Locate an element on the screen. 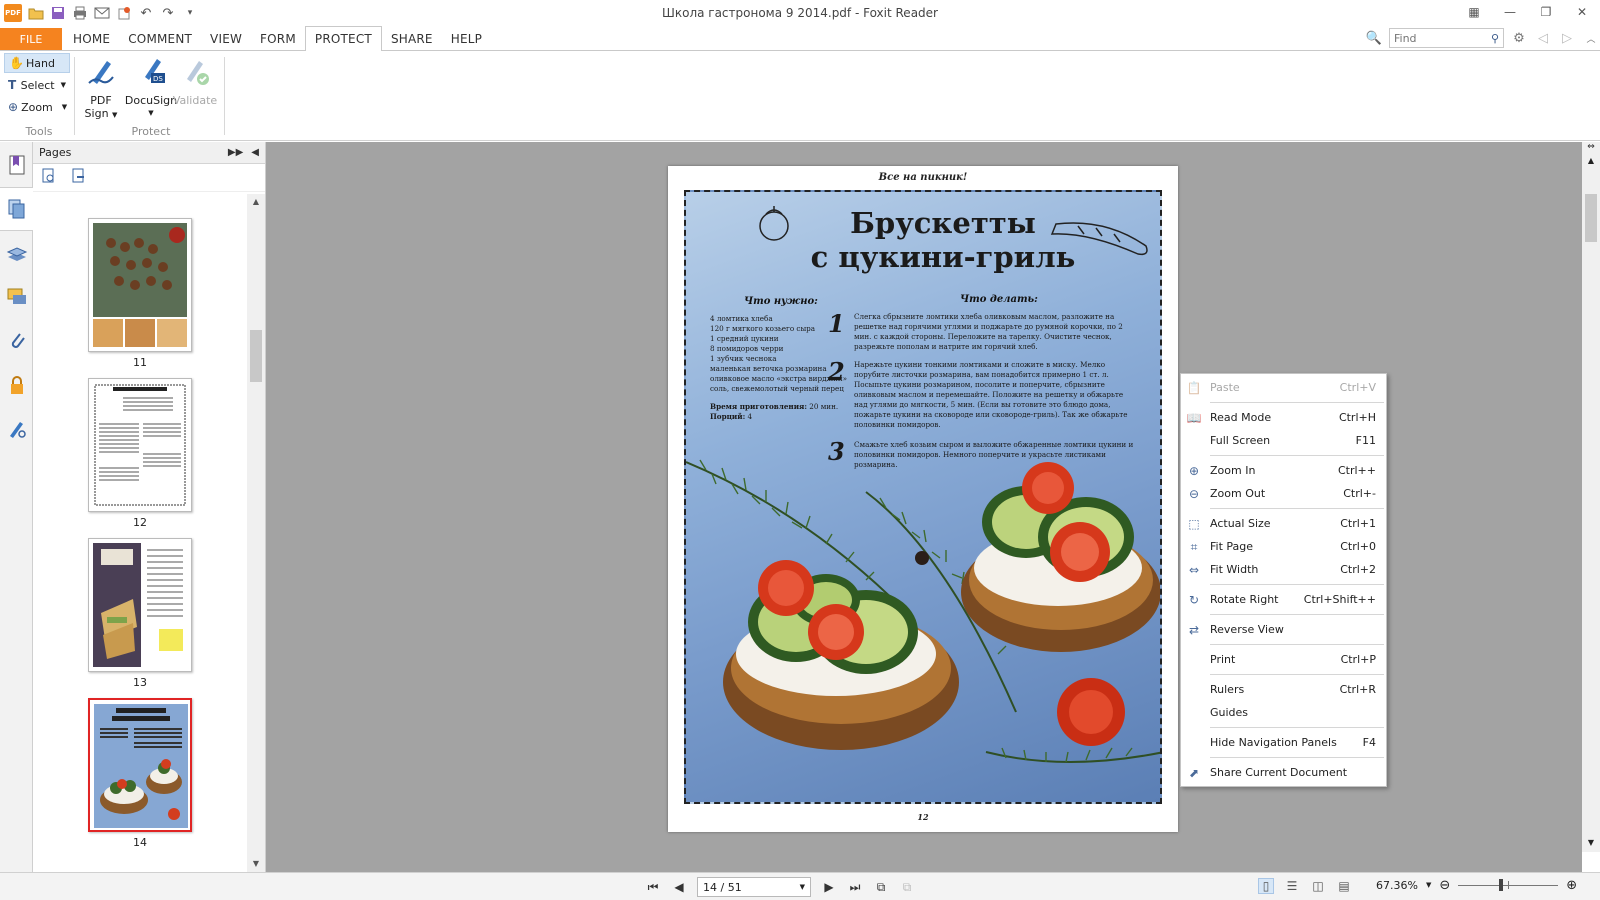 The height and width of the screenshot is (900, 1600). menu-item-print: Print Ctrl+P is located at coordinates (1283, 659).